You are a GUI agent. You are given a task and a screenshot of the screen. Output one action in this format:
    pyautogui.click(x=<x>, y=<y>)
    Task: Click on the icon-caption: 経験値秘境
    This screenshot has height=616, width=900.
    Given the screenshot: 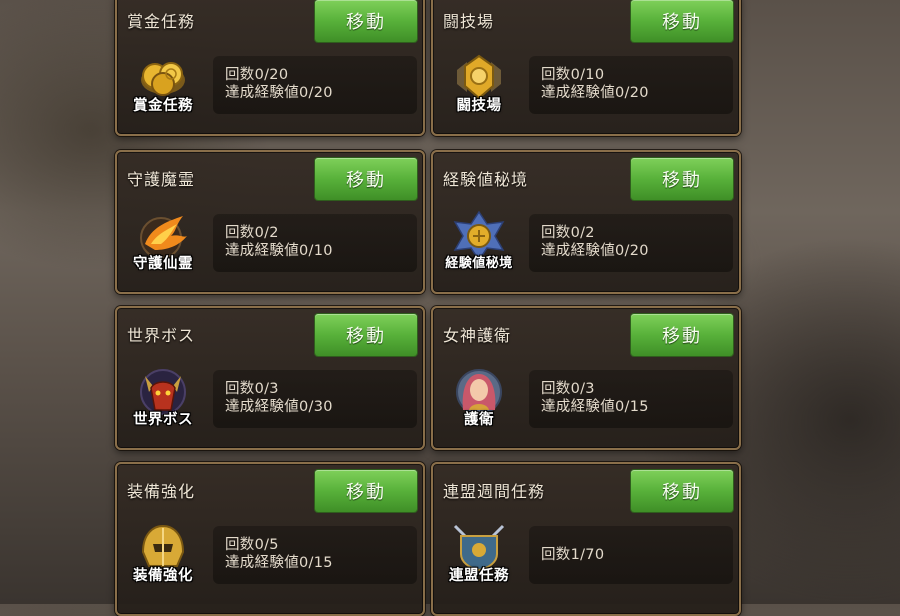 What is the action you would take?
    pyautogui.click(x=479, y=263)
    